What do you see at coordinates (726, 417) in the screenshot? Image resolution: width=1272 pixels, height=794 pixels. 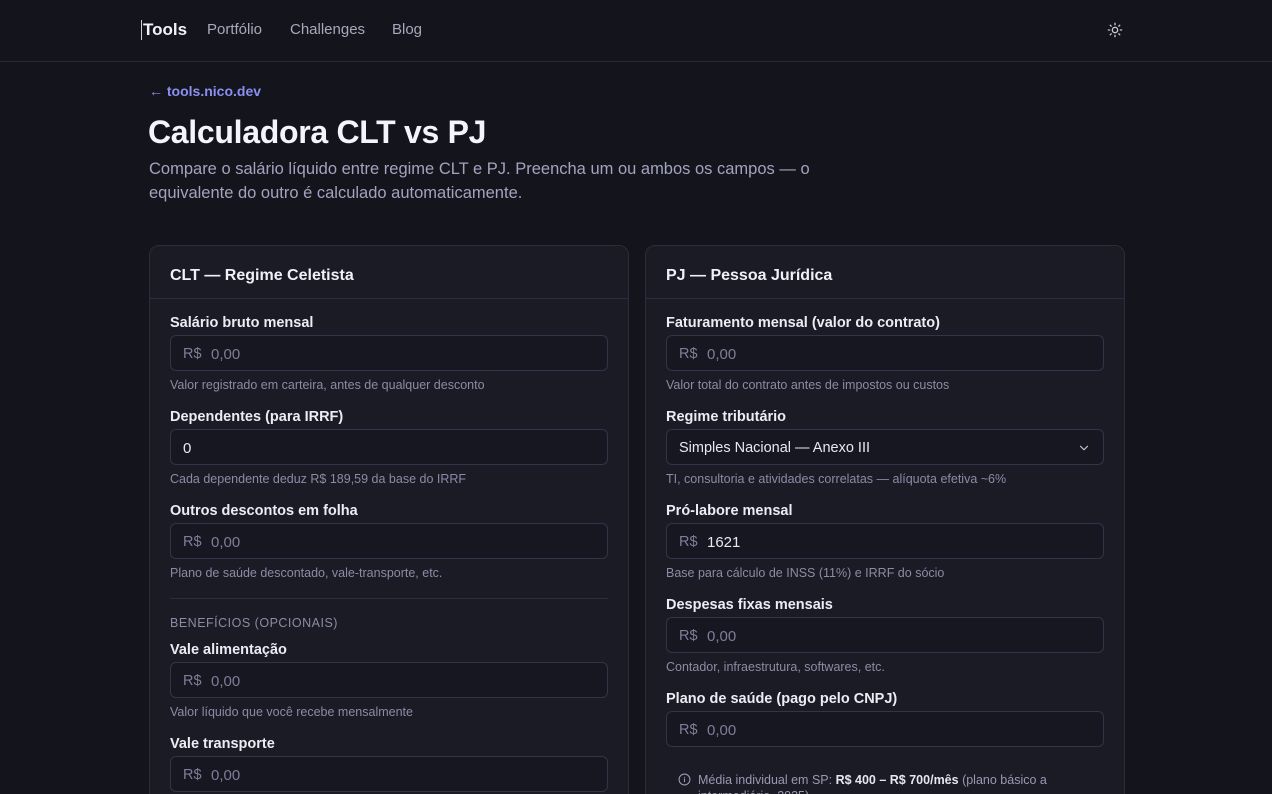 I see `tax-regime-label: Regime tributário` at bounding box center [726, 417].